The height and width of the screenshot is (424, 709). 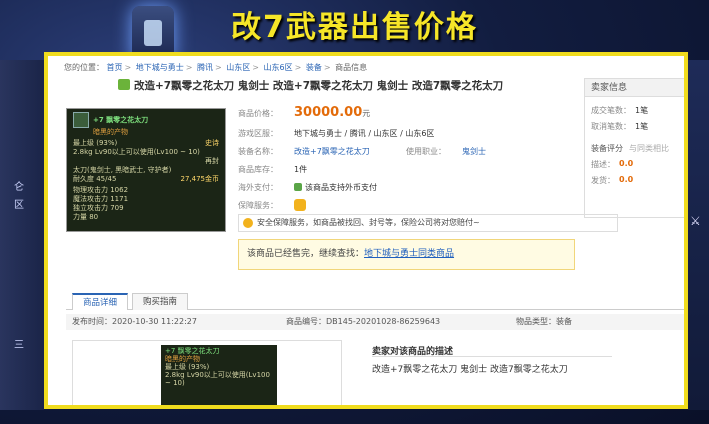 I want to click on equip-name-value: 改造+7飘零之花太刀, so click(x=332, y=151).